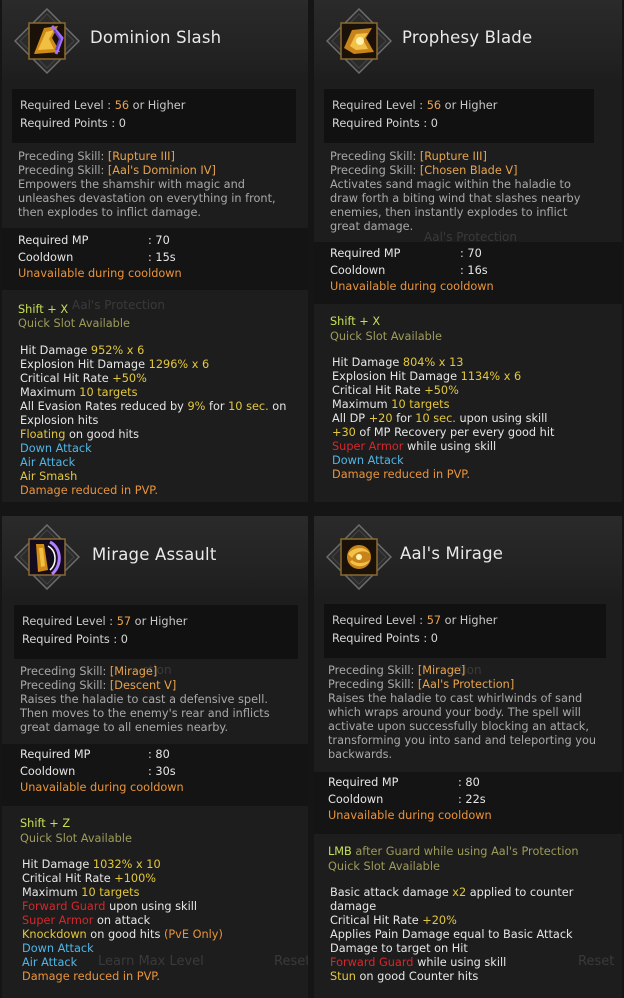 The width and height of the screenshot is (624, 998). What do you see at coordinates (427, 376) in the screenshot?
I see `effect-line: Explosion Hit Damage 1134% x 6` at bounding box center [427, 376].